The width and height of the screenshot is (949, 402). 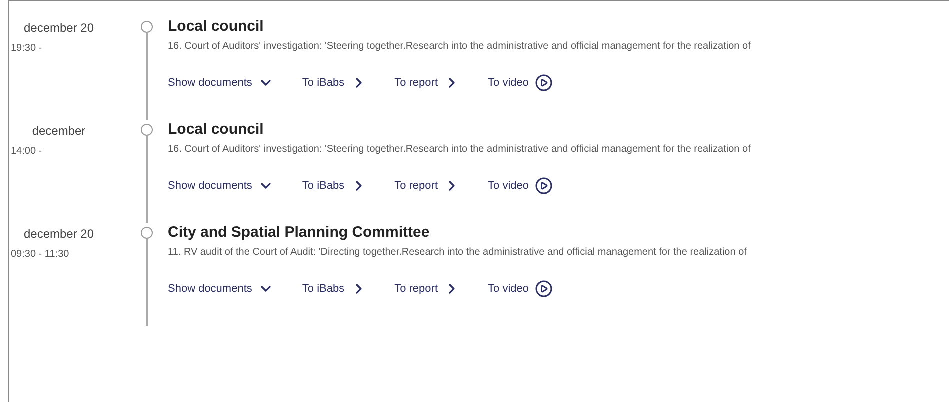 I want to click on event-time: 09:30 - 11:30, so click(x=40, y=255).